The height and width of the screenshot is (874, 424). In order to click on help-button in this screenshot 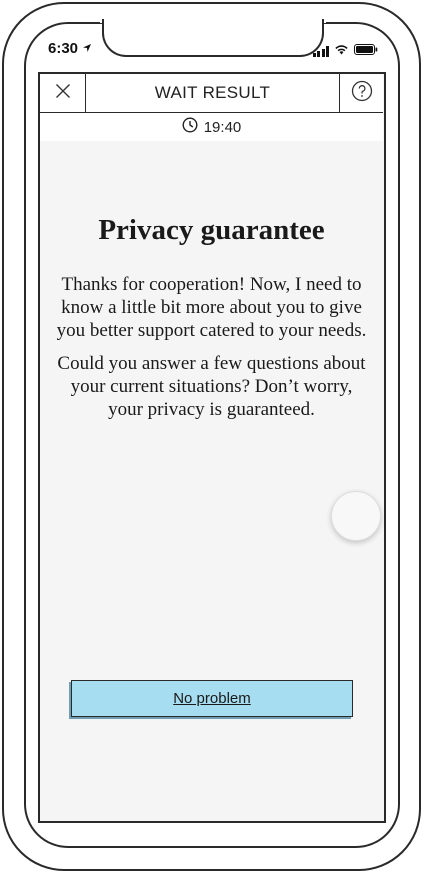, I will do `click(361, 93)`.